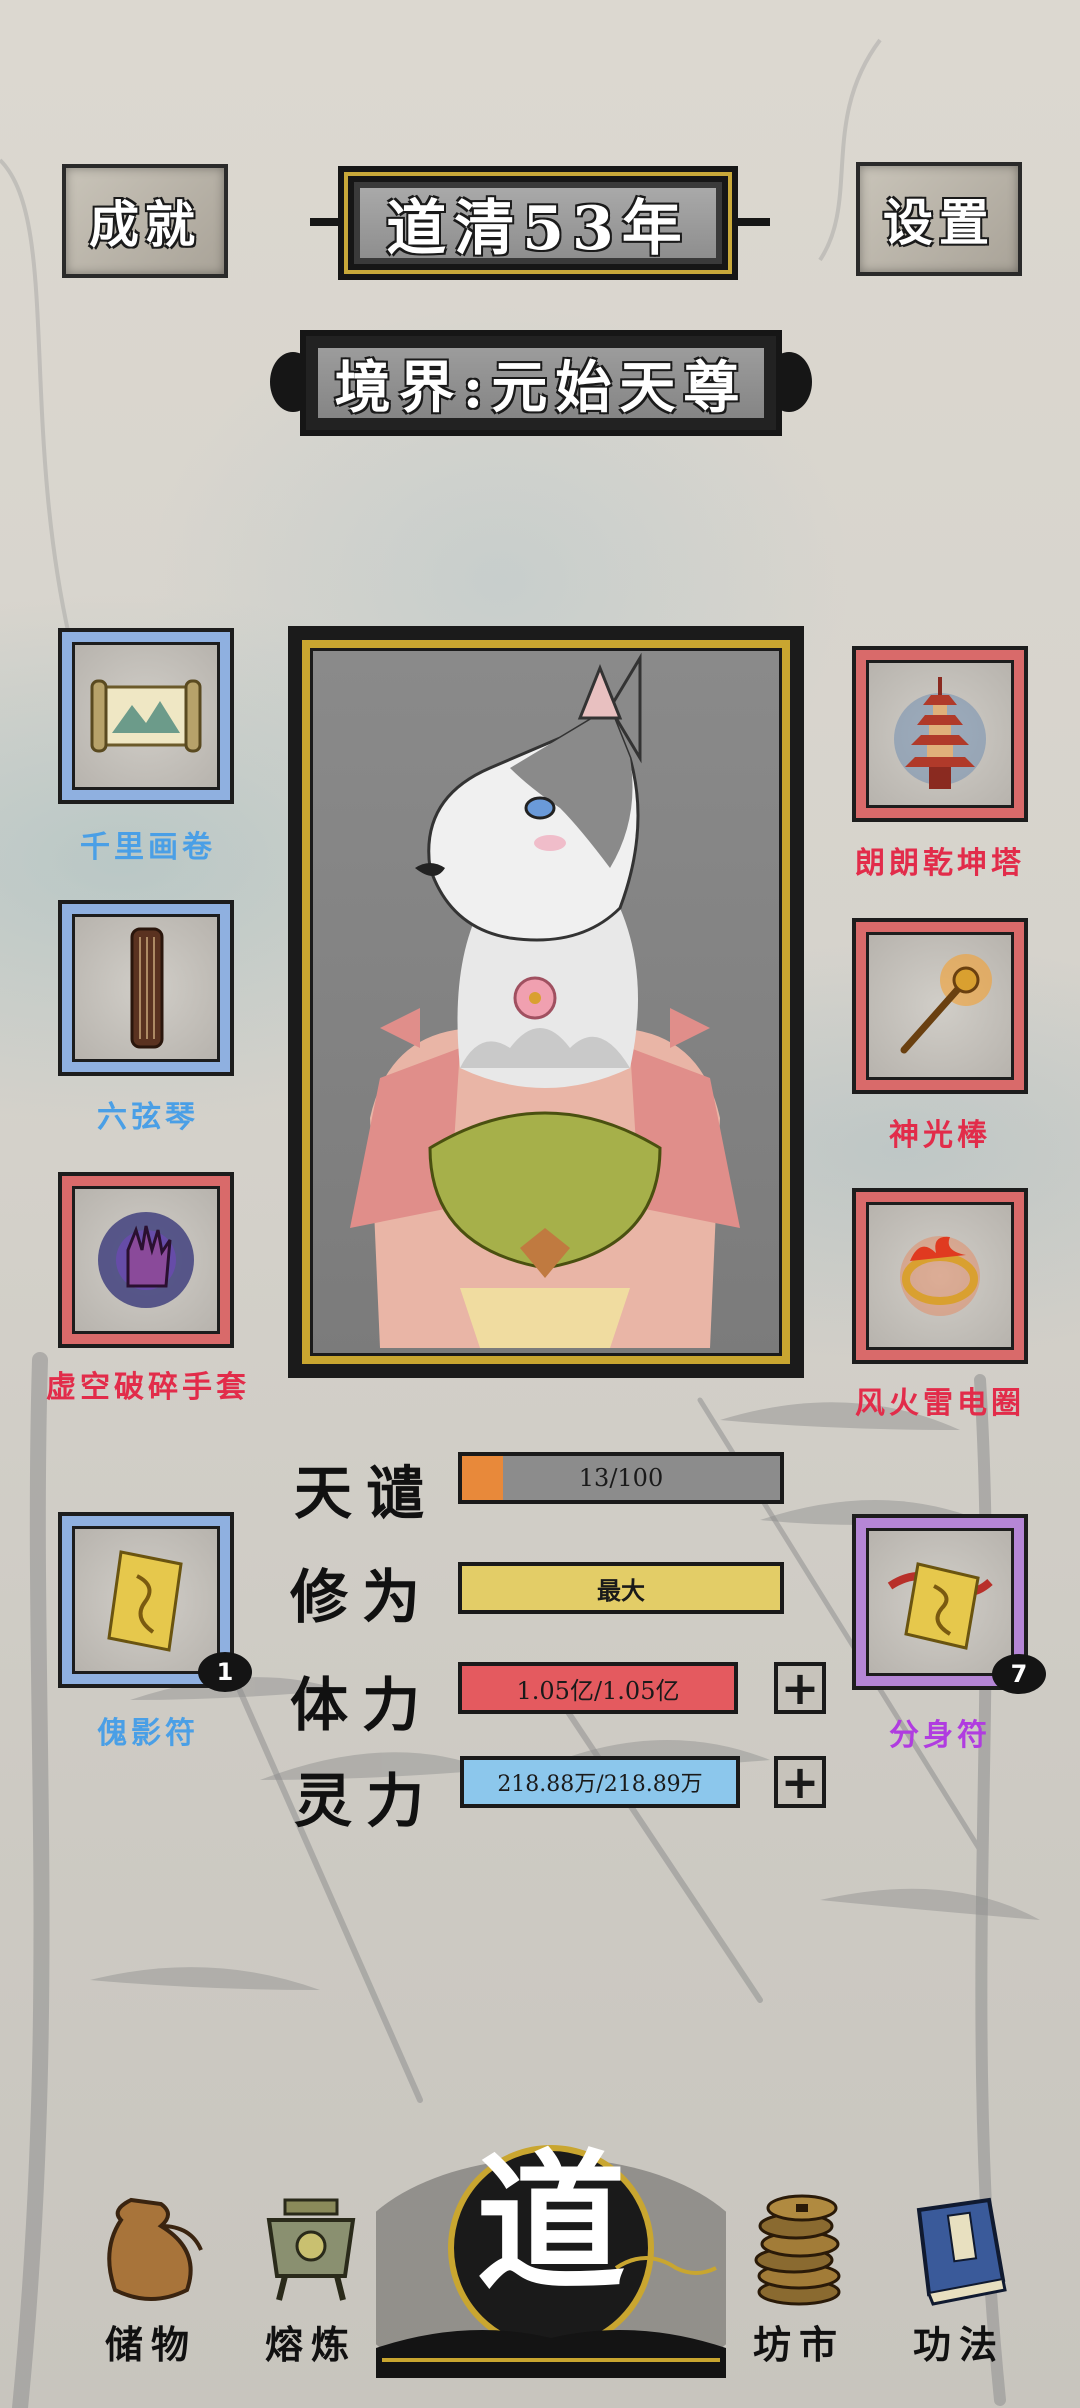 This screenshot has width=1080, height=2408. Describe the element at coordinates (366, 1801) in the screenshot. I see `stat-label-lingli: 灵力` at that location.